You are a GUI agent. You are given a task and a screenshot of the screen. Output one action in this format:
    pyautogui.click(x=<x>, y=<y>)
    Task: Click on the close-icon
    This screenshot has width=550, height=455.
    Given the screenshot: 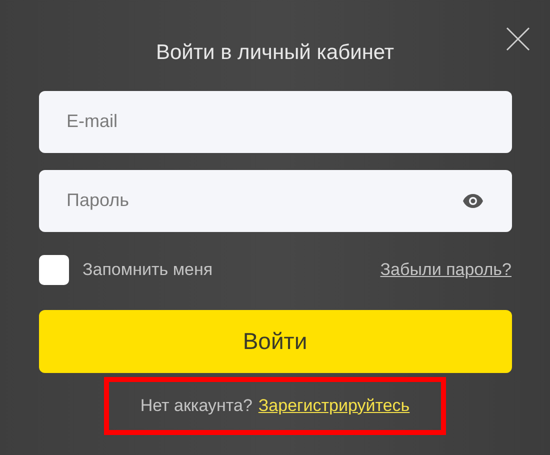 What is the action you would take?
    pyautogui.click(x=518, y=39)
    